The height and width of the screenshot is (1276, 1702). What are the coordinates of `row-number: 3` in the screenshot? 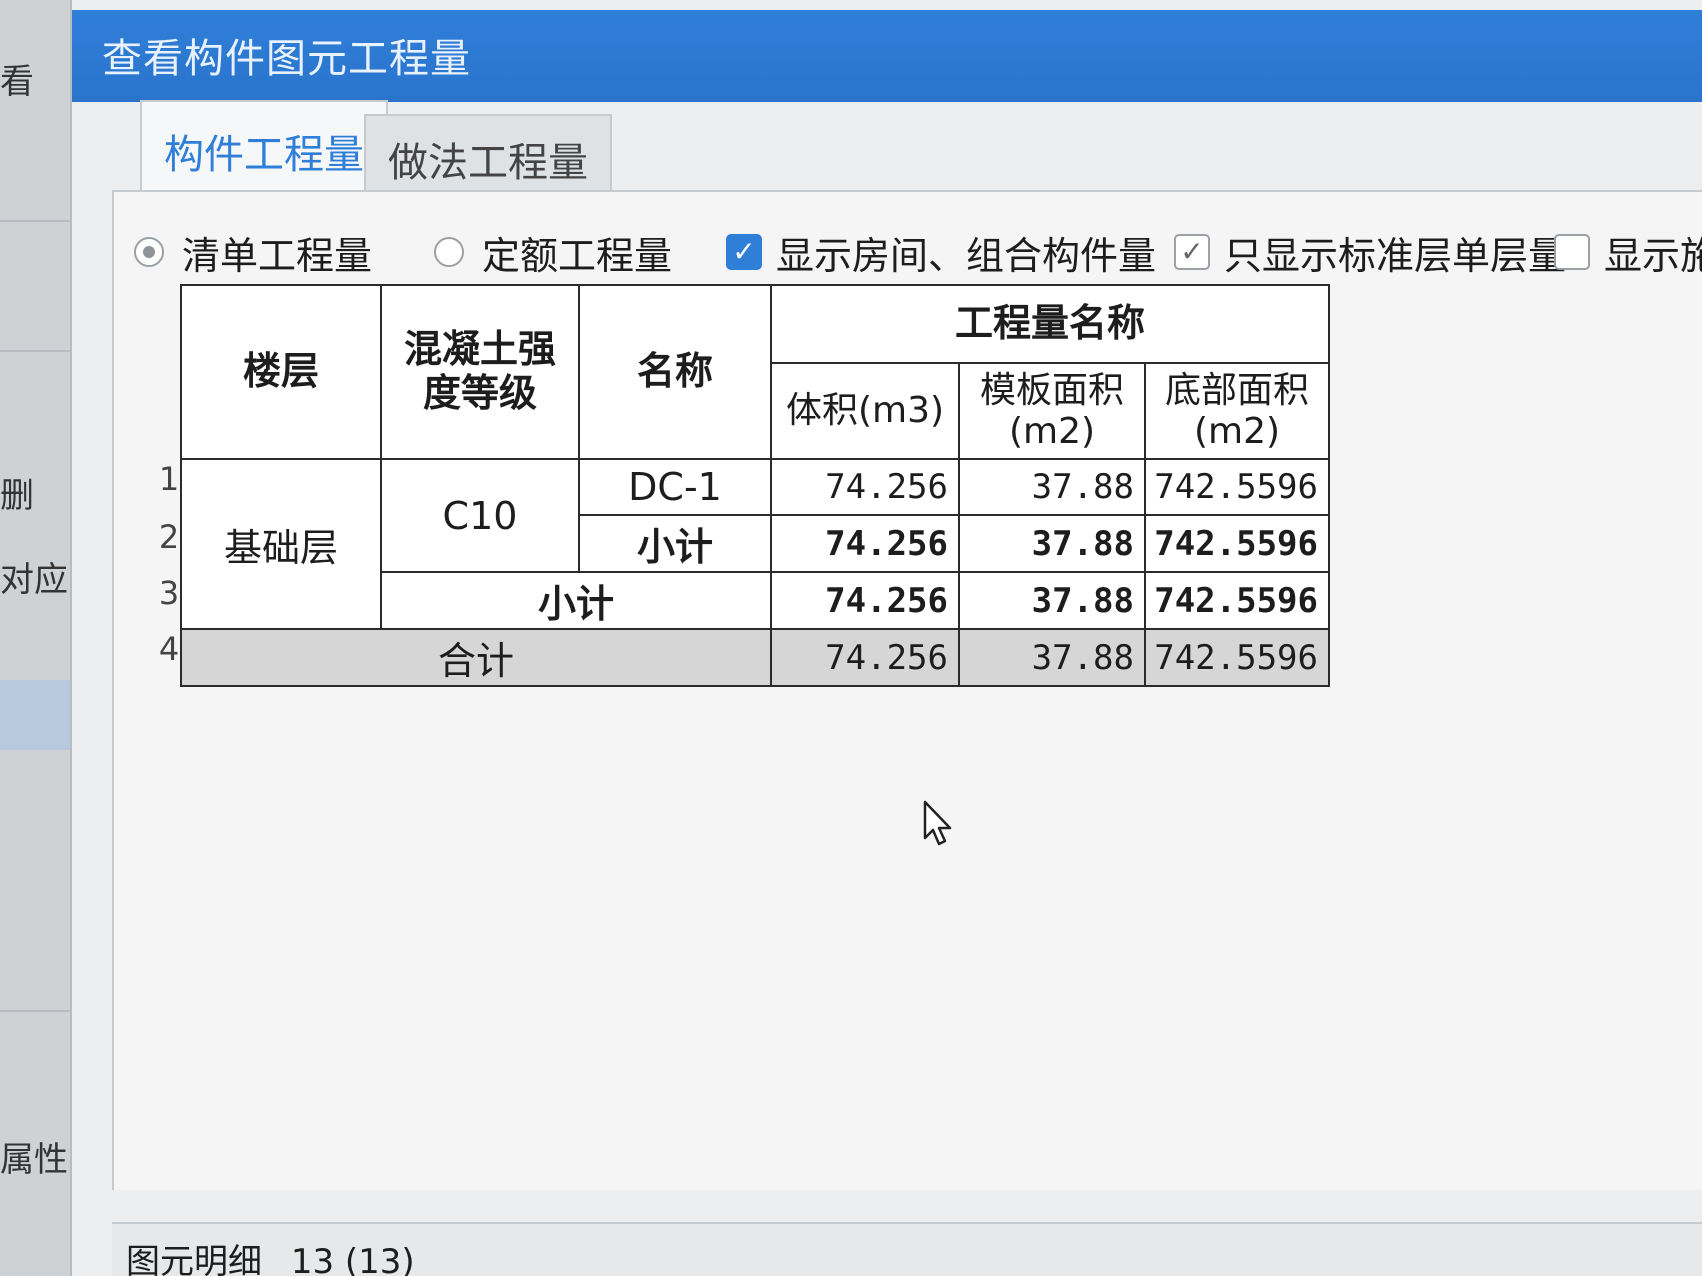 It's located at (169, 593).